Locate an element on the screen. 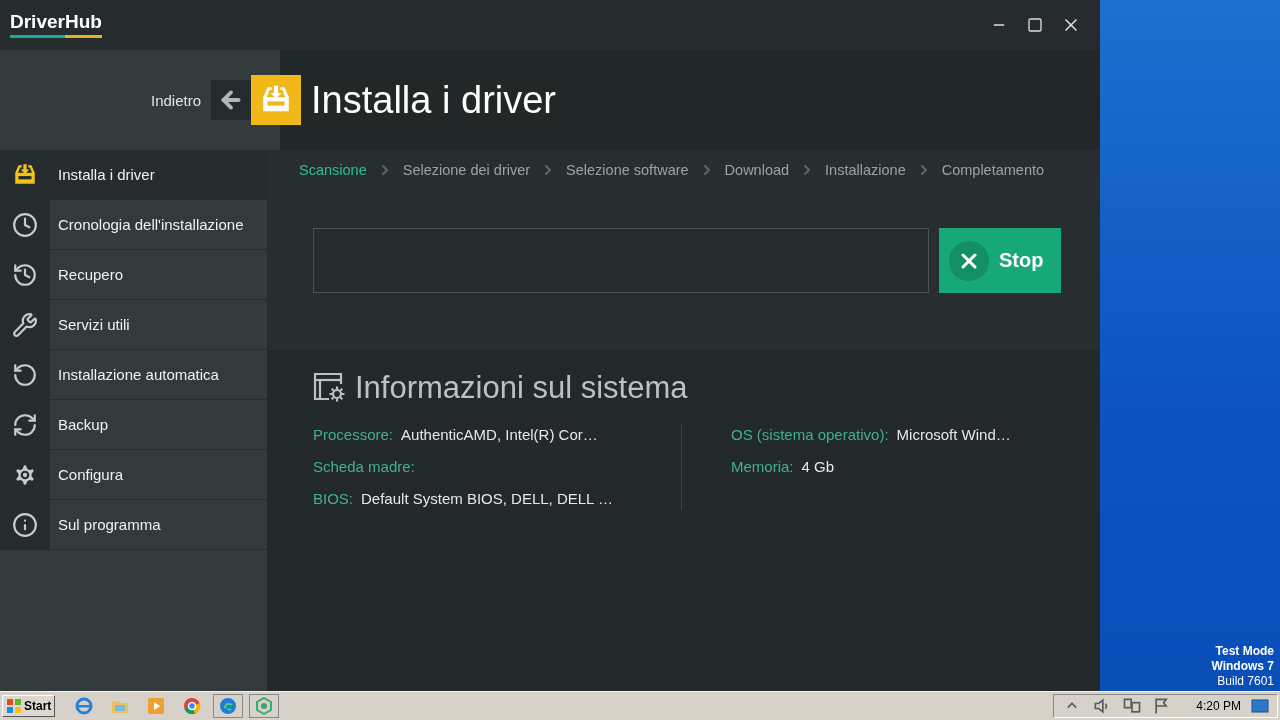 The width and height of the screenshot is (1280, 720). info-label: Processore: is located at coordinates (353, 435).